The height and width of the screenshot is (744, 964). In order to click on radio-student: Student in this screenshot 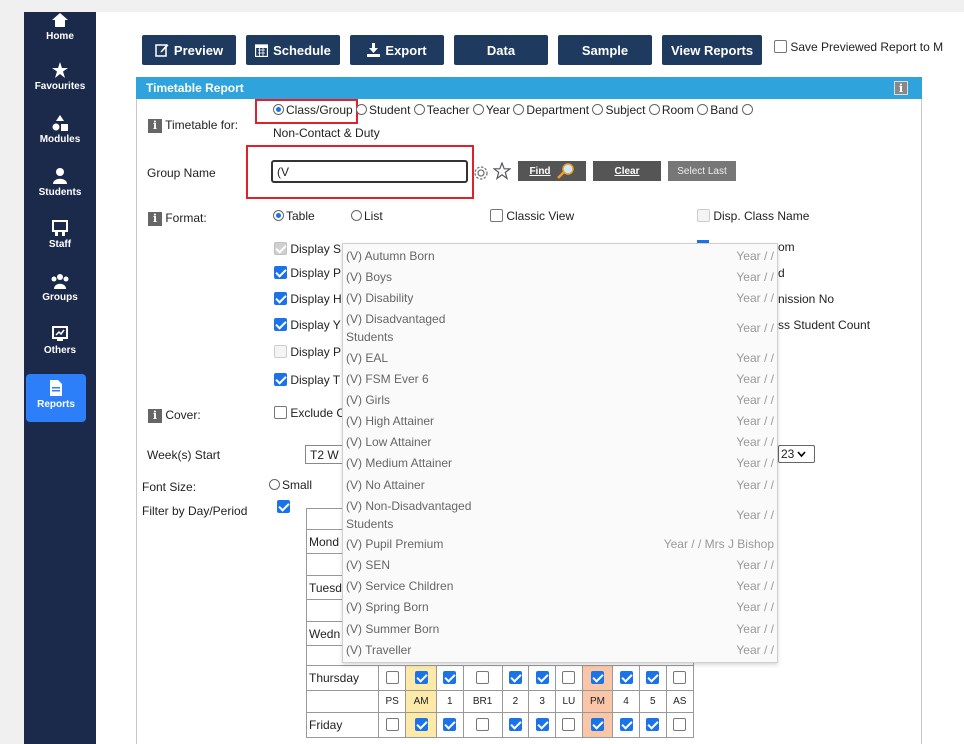, I will do `click(383, 110)`.